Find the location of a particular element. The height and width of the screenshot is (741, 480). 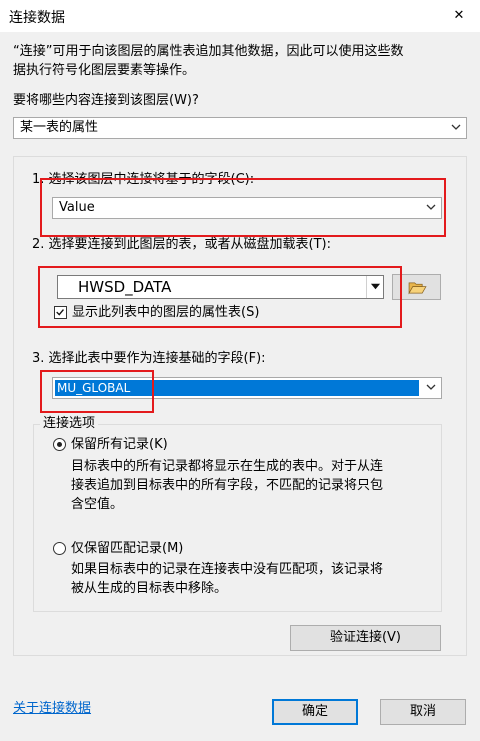

annotation-box-step1 is located at coordinates (243, 207).